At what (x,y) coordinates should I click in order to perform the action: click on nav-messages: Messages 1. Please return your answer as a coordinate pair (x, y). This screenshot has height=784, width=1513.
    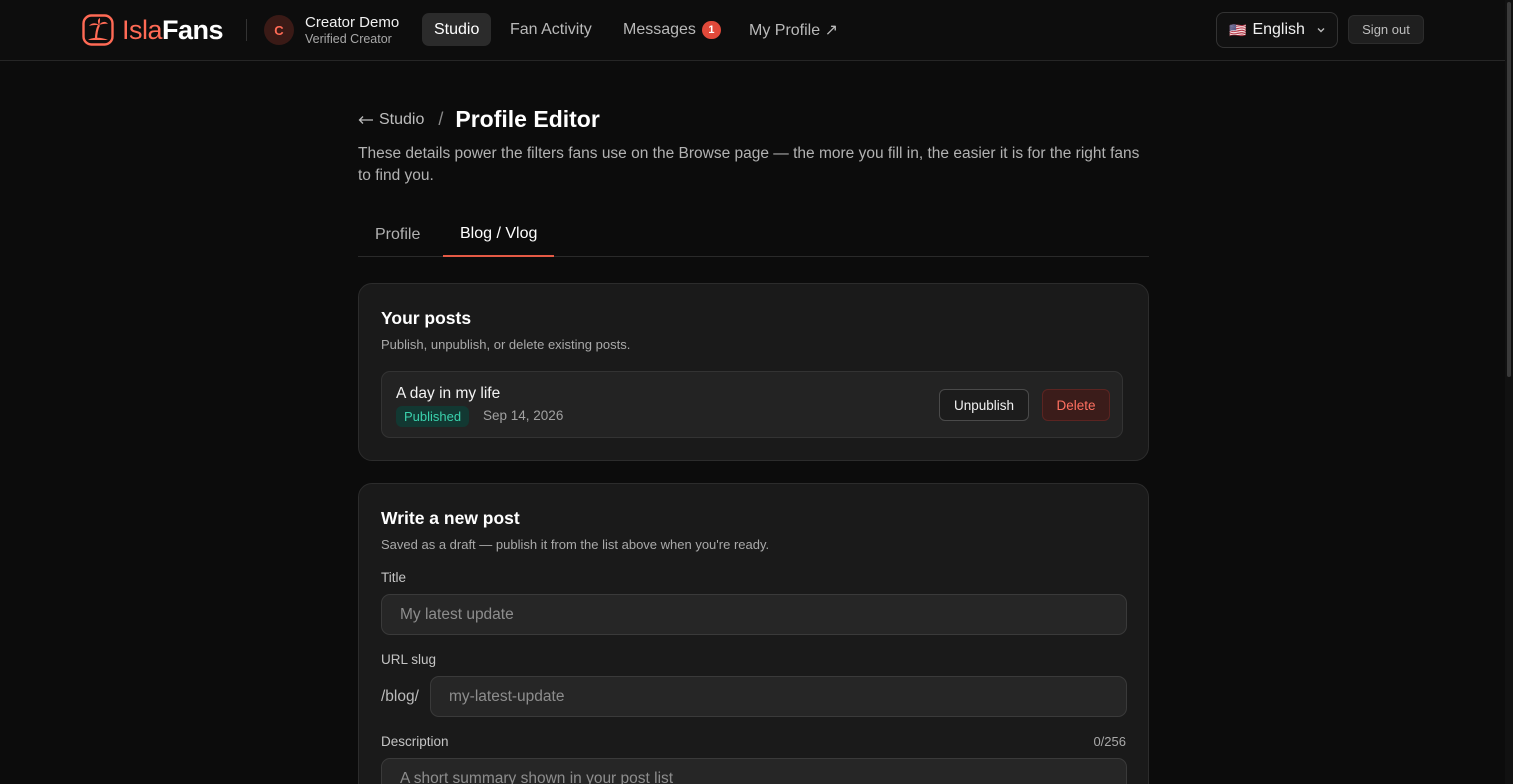
    Looking at the image, I should click on (672, 29).